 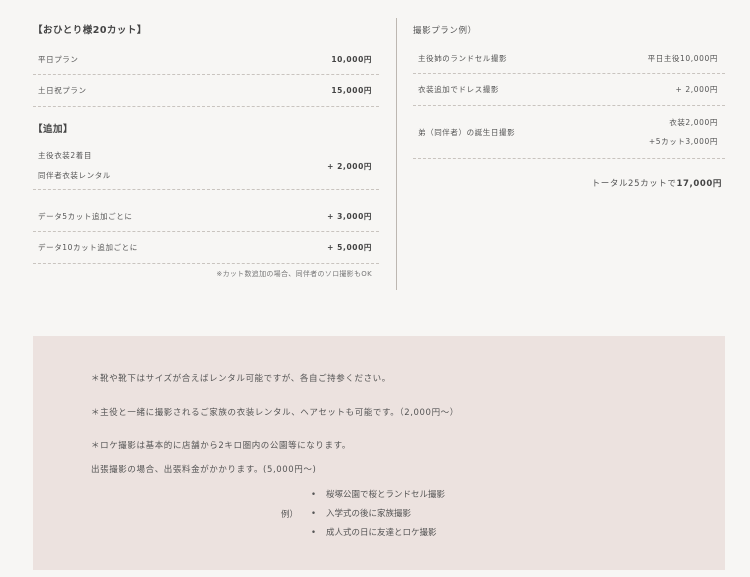 What do you see at coordinates (290, 515) in the screenshot?
I see `examples-label: 例）` at bounding box center [290, 515].